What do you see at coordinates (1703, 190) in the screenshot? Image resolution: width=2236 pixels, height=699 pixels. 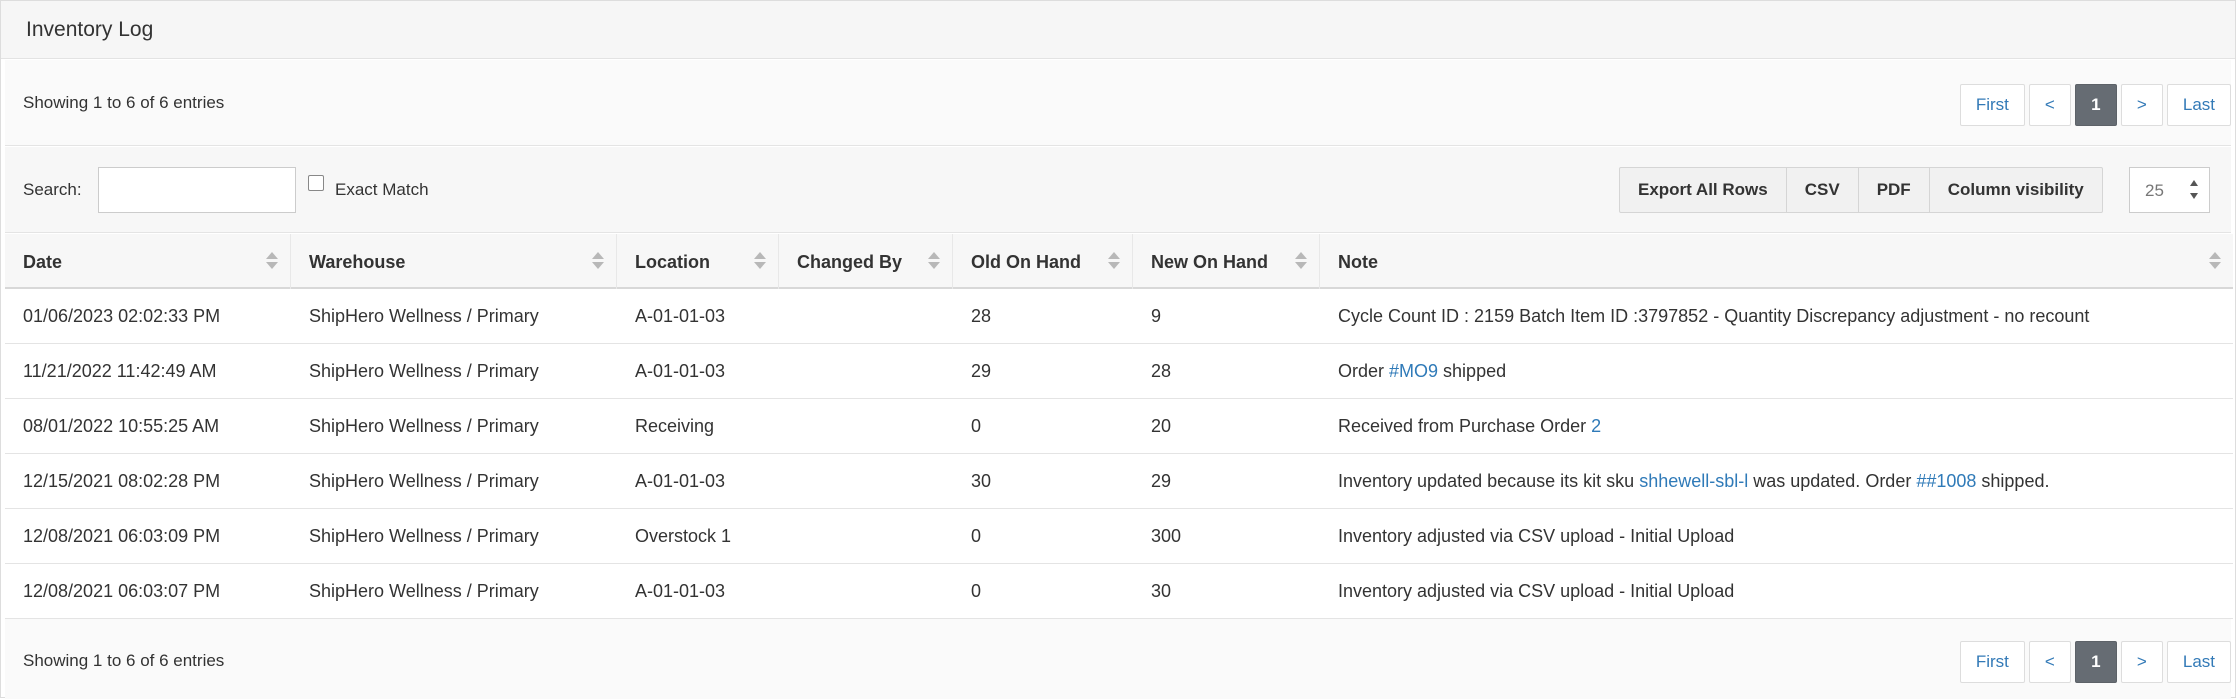 I see `export-all-rows-button: Export All Rows` at bounding box center [1703, 190].